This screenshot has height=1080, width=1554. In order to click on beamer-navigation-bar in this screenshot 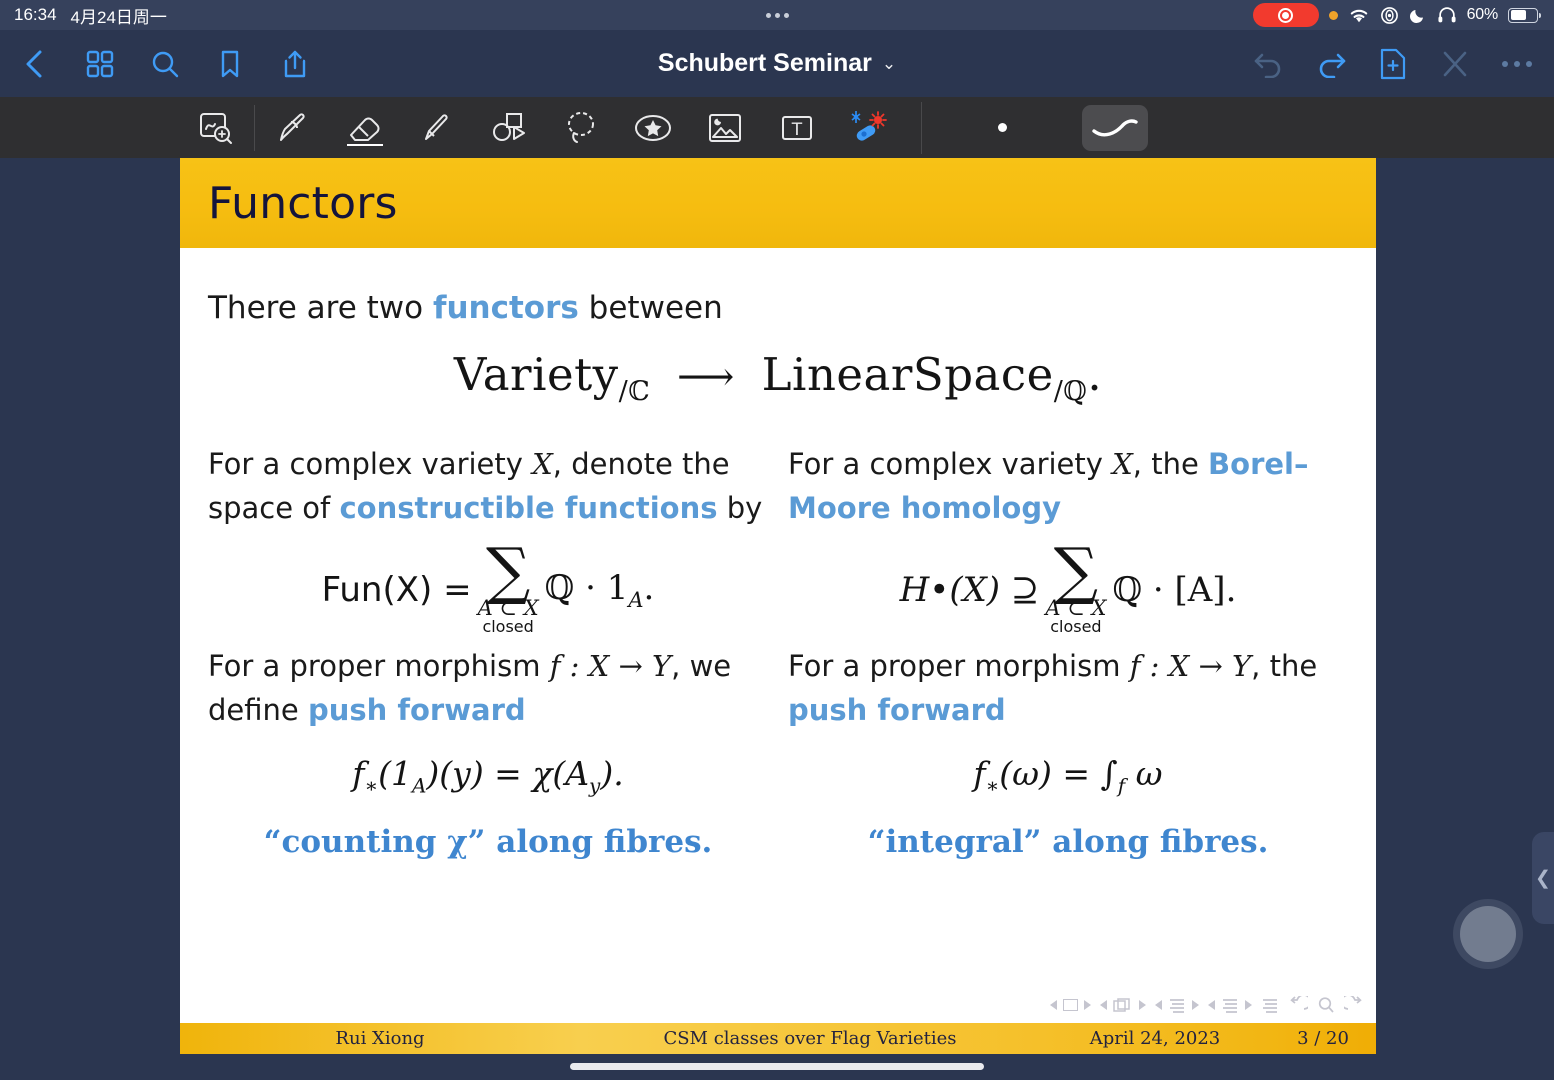, I will do `click(1207, 1005)`.